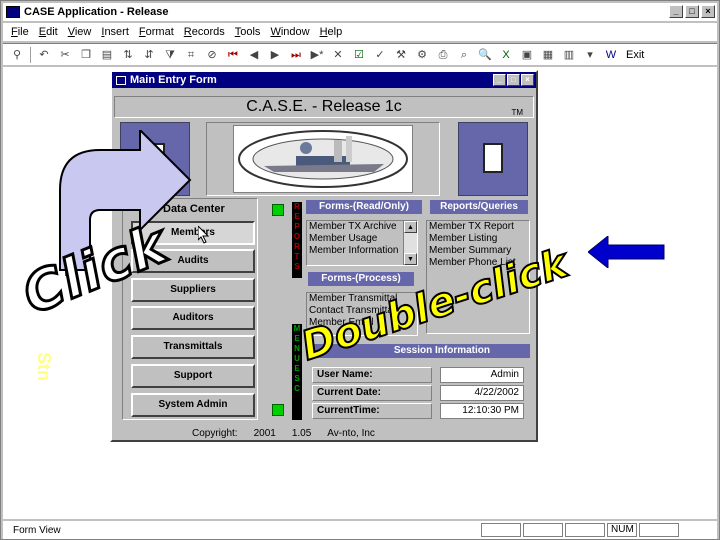 The height and width of the screenshot is (540, 720). I want to click on copyright-year: 2001, so click(264, 433).